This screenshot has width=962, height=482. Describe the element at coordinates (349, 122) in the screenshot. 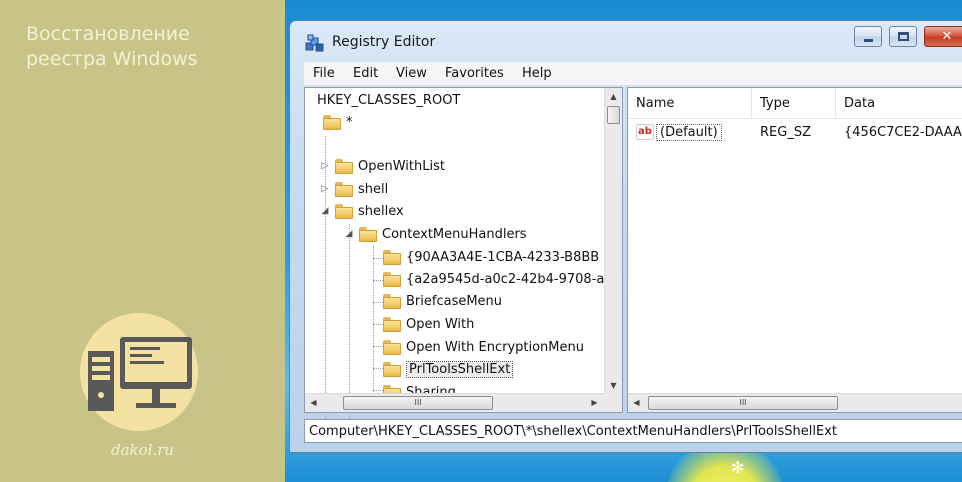

I see `tree-node-label: *` at that location.